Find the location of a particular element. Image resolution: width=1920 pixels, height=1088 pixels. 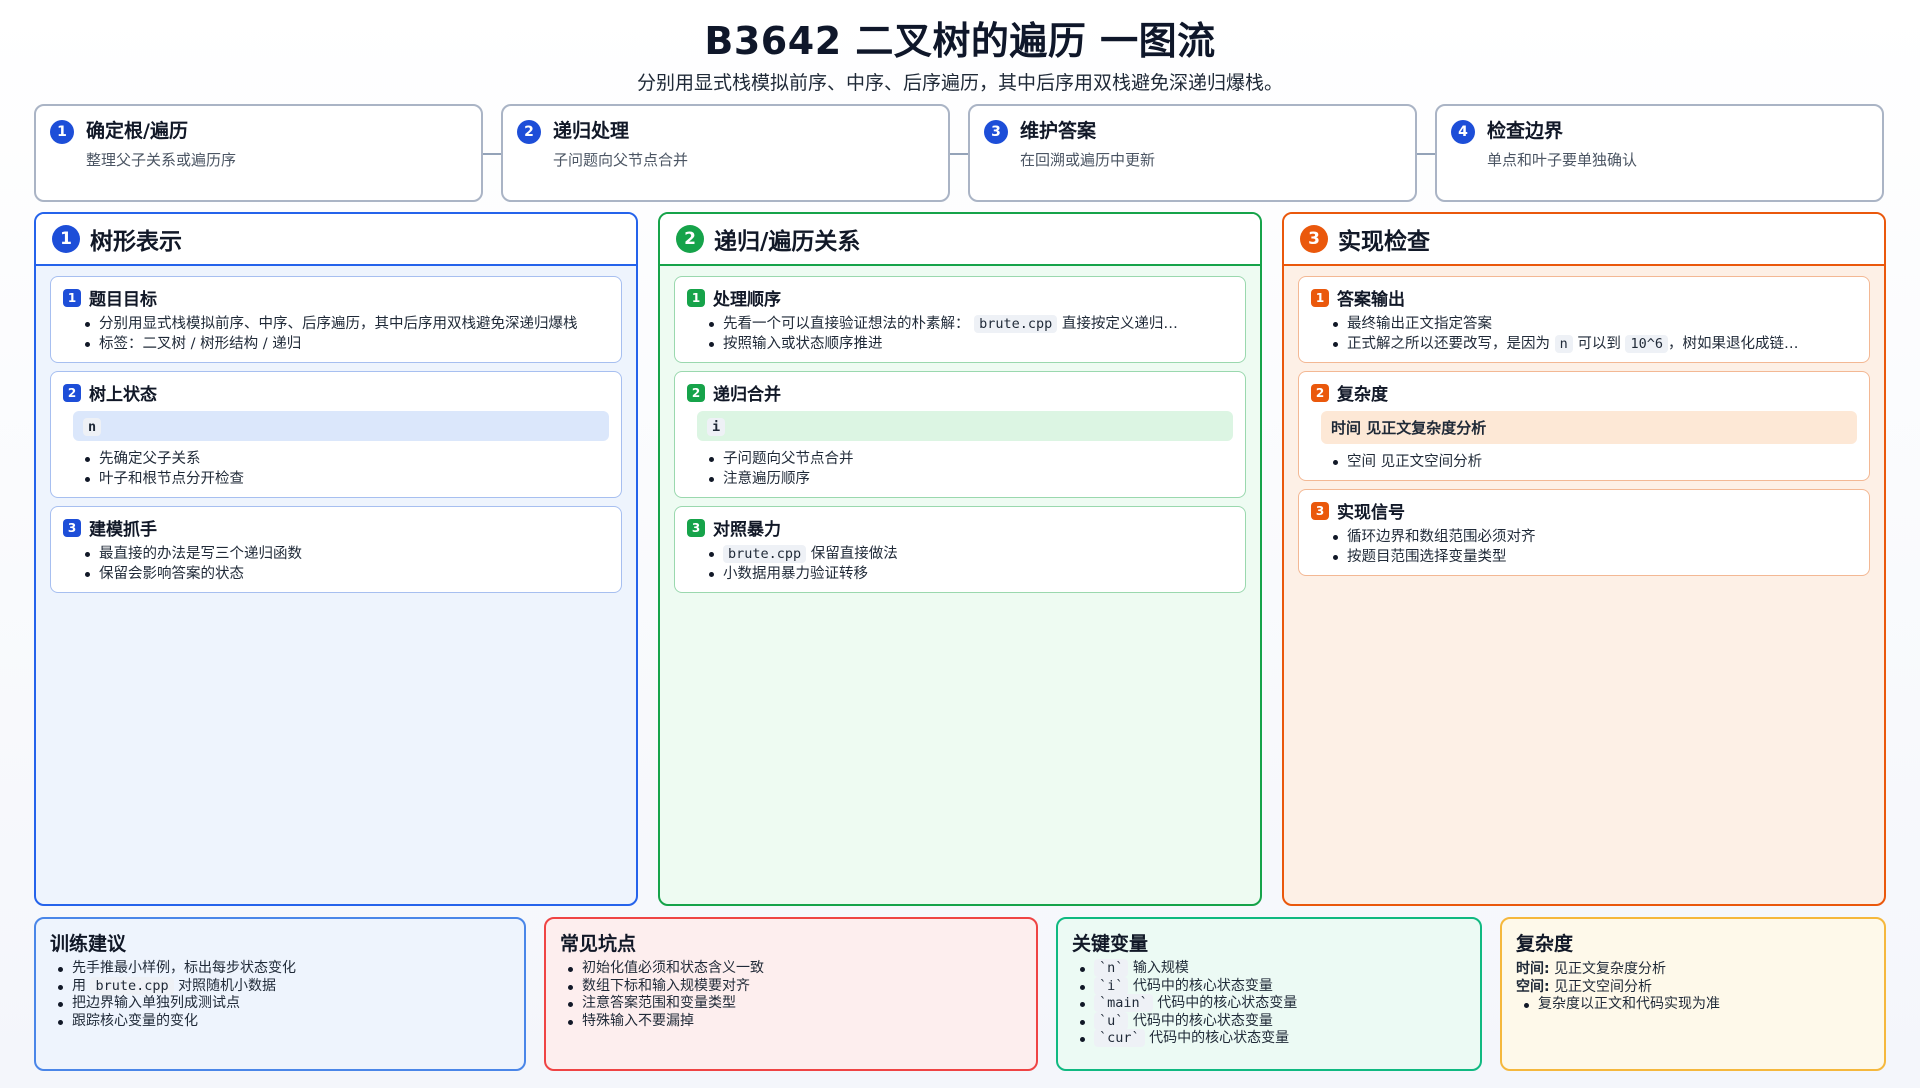

list-item: 分别用显式栈模拟前序、中序、后序遍历，其中后序用双栈避免深递归爆栈 is located at coordinates (347, 324).